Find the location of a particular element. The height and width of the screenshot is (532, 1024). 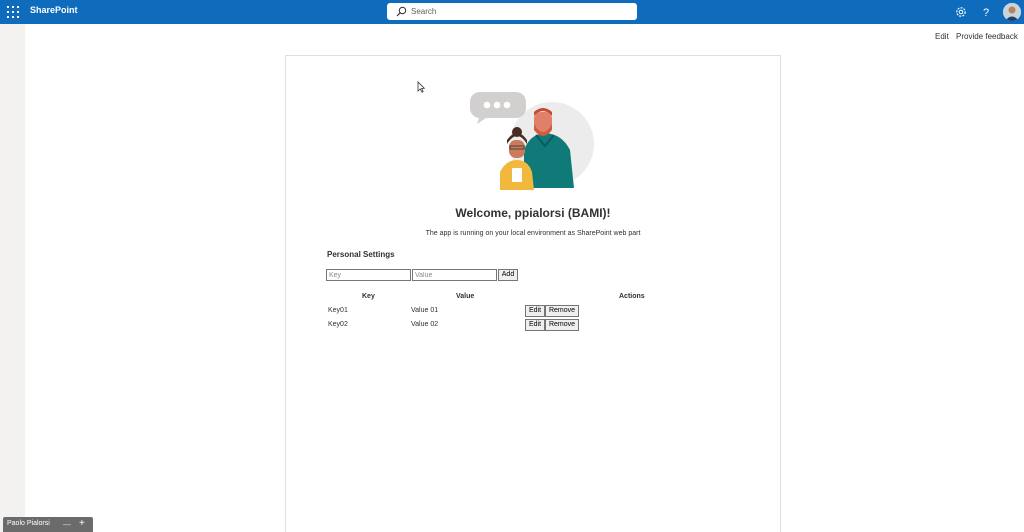

avatar is located at coordinates (1012, 12).